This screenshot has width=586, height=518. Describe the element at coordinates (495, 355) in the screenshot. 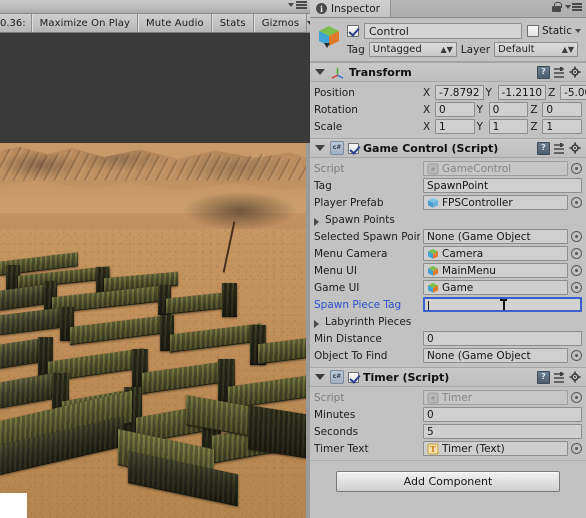

I see `object-to-find-field: None (Game Object` at that location.